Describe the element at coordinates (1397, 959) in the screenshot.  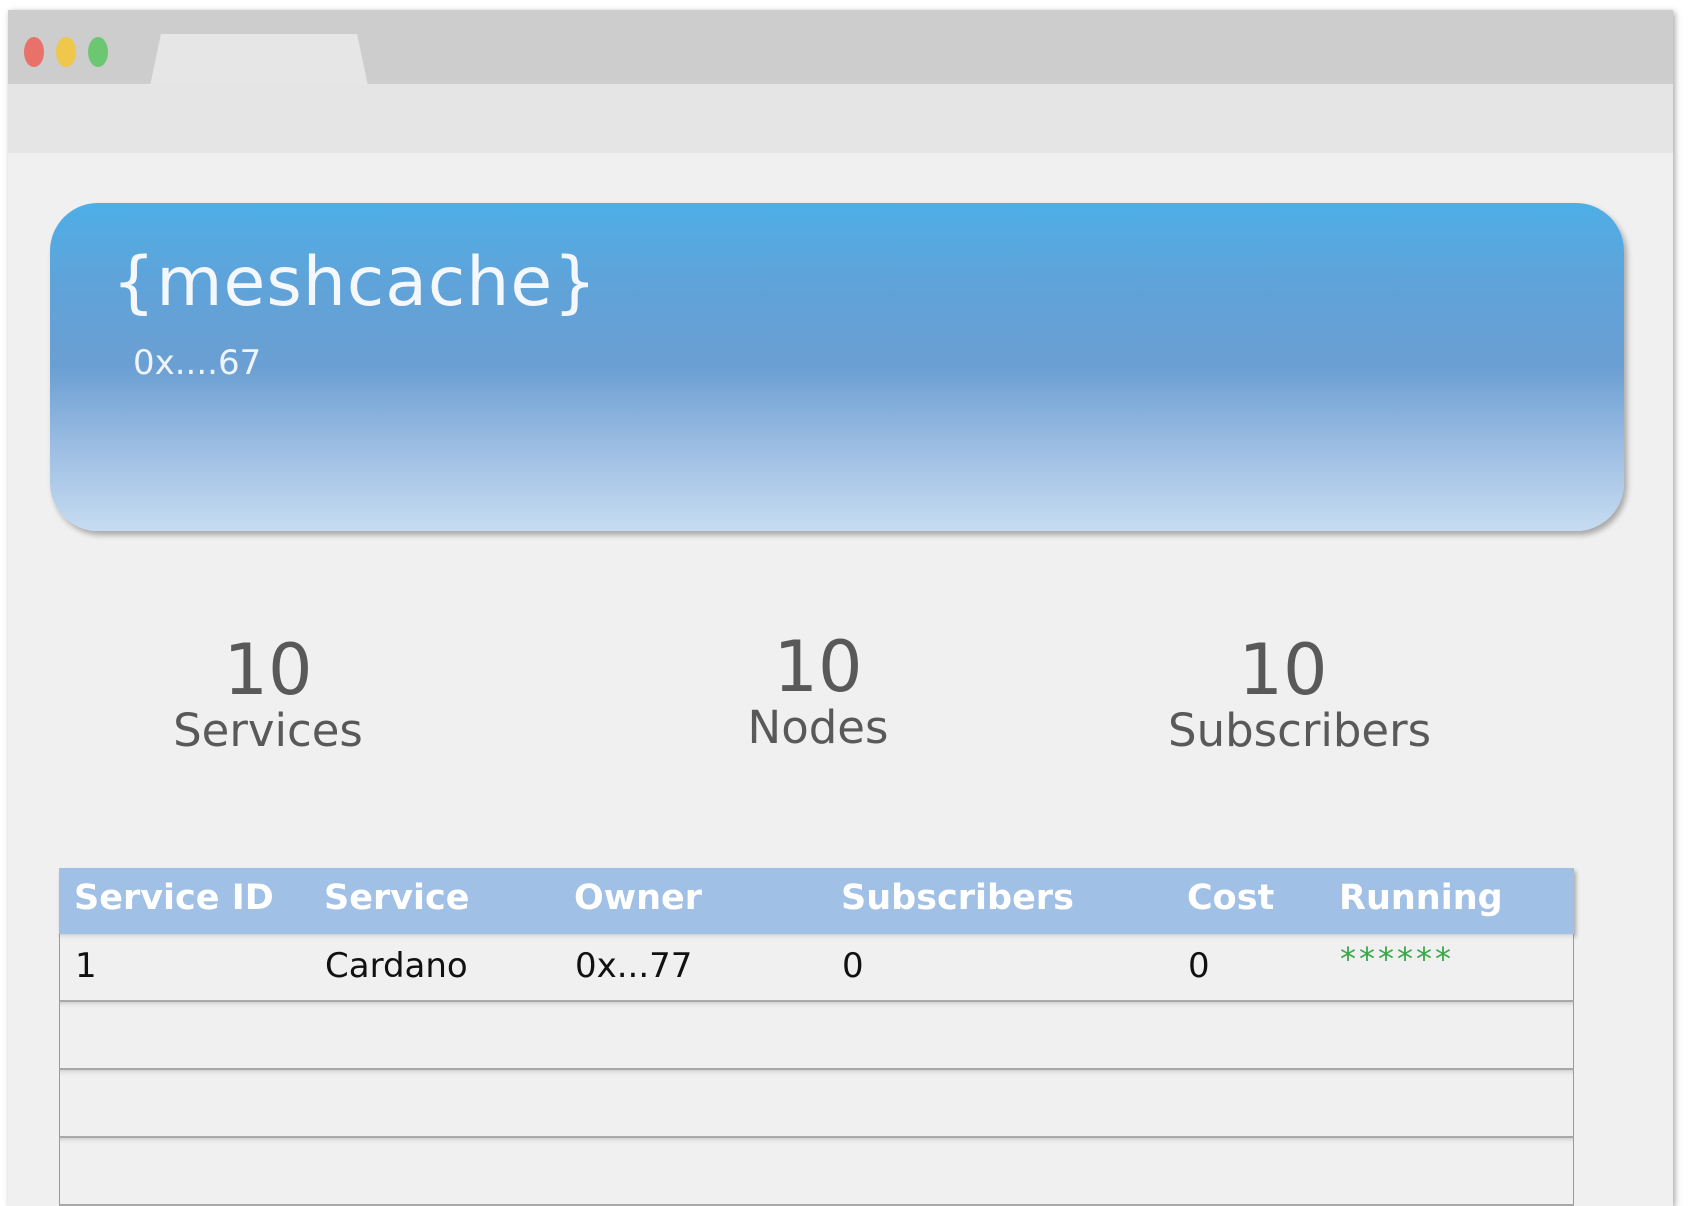
I see `cell-running-indicator: ******` at that location.